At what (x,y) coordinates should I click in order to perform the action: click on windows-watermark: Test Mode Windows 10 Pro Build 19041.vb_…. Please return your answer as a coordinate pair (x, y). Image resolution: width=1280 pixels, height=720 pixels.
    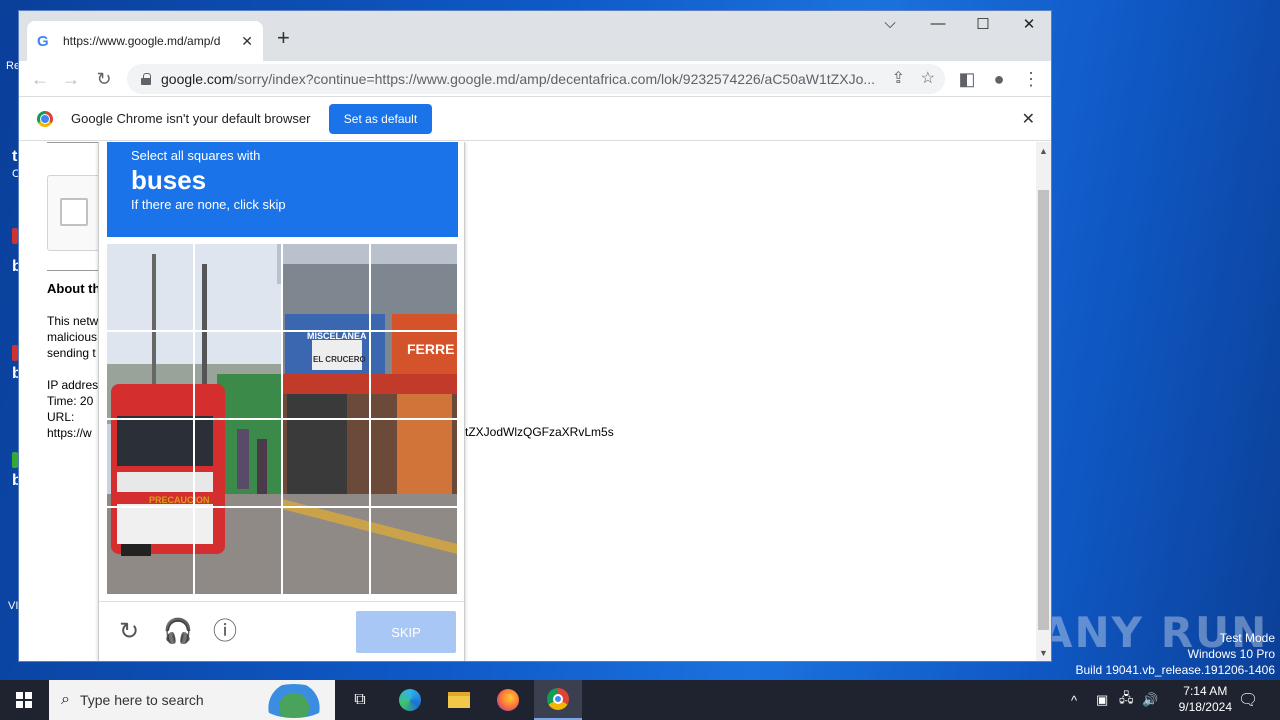
    Looking at the image, I should click on (1176, 654).